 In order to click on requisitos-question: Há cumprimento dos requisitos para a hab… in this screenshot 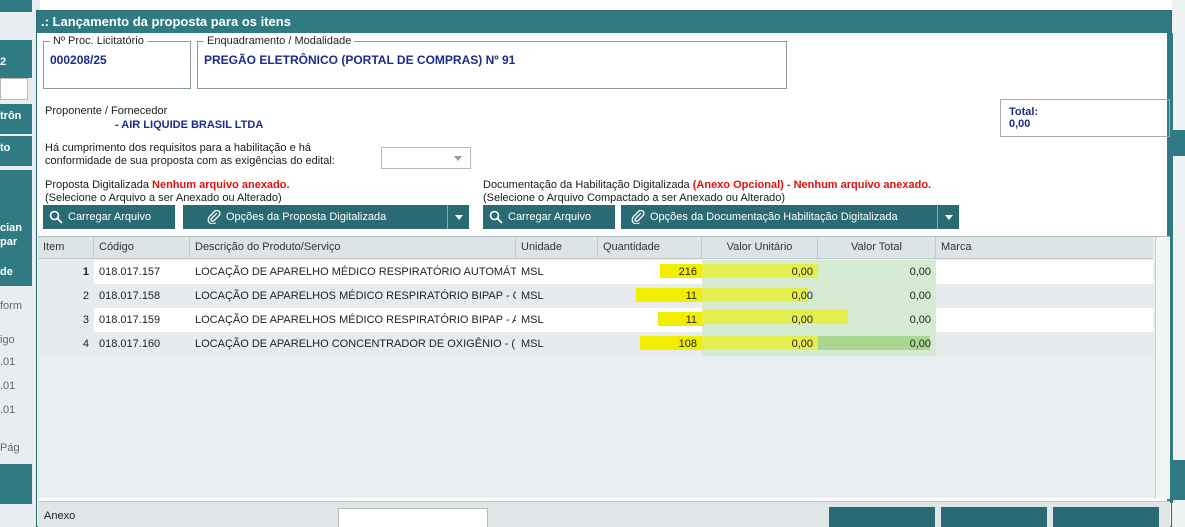, I will do `click(190, 155)`.